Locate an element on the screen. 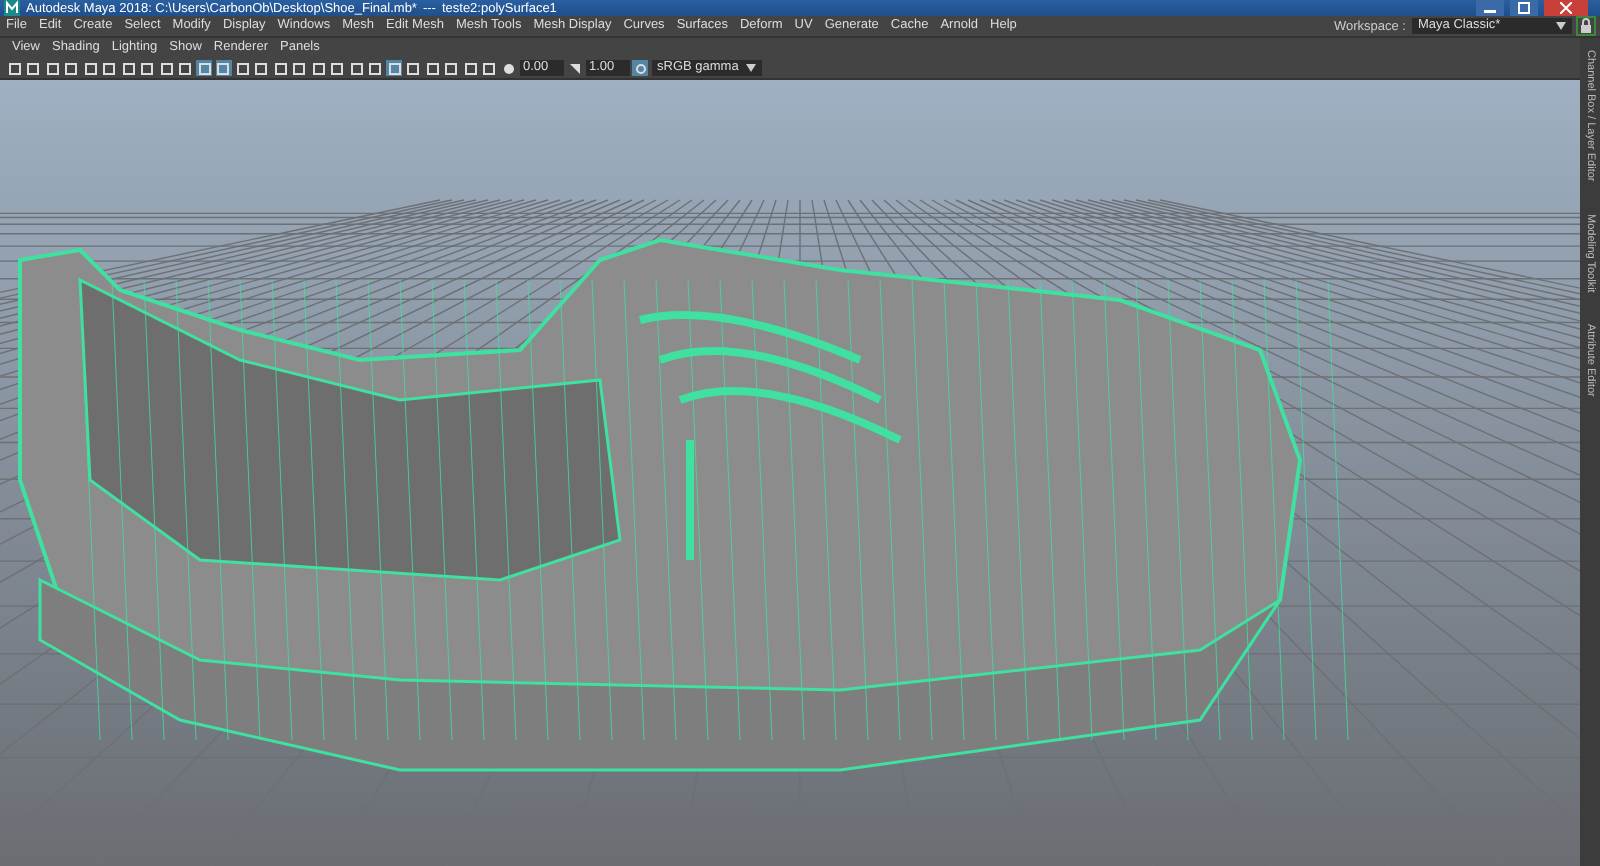 The width and height of the screenshot is (1600, 866). maximize-button is located at coordinates (1524, 8).